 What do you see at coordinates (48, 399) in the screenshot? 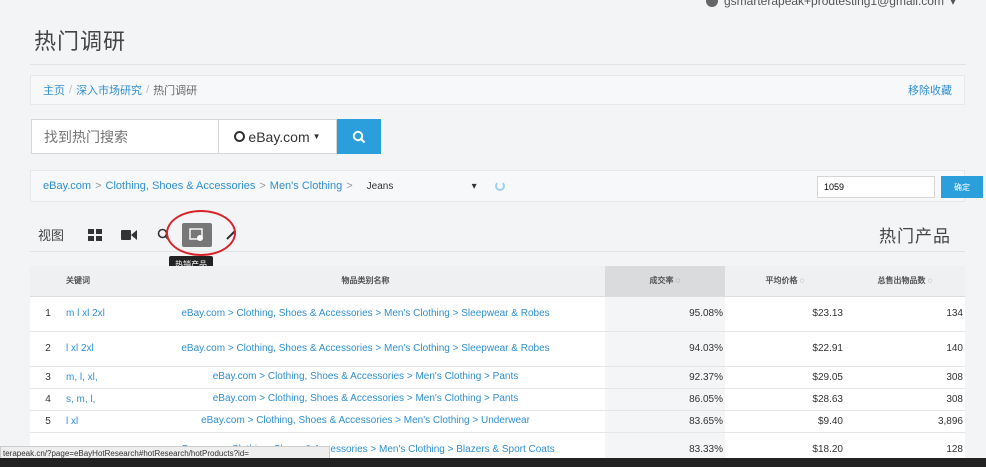
I see `row-index: 4` at bounding box center [48, 399].